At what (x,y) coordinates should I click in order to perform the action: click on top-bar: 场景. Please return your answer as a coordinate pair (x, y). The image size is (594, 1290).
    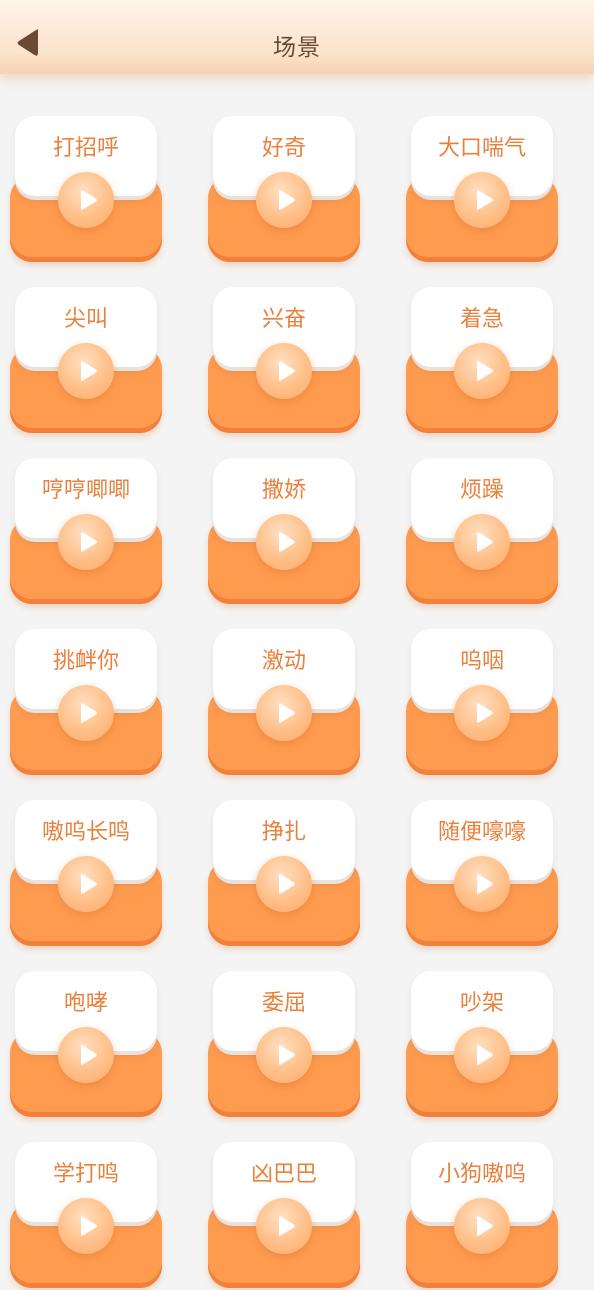
    Looking at the image, I should click on (297, 37).